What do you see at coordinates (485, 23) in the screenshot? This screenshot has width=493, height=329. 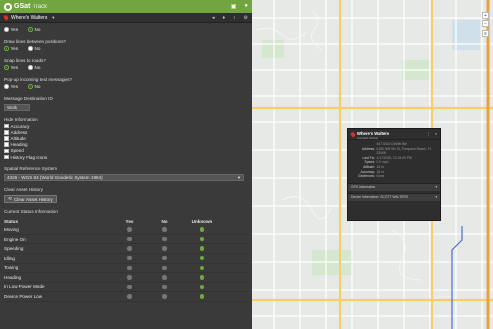 I see `zoom-out-button: −` at bounding box center [485, 23].